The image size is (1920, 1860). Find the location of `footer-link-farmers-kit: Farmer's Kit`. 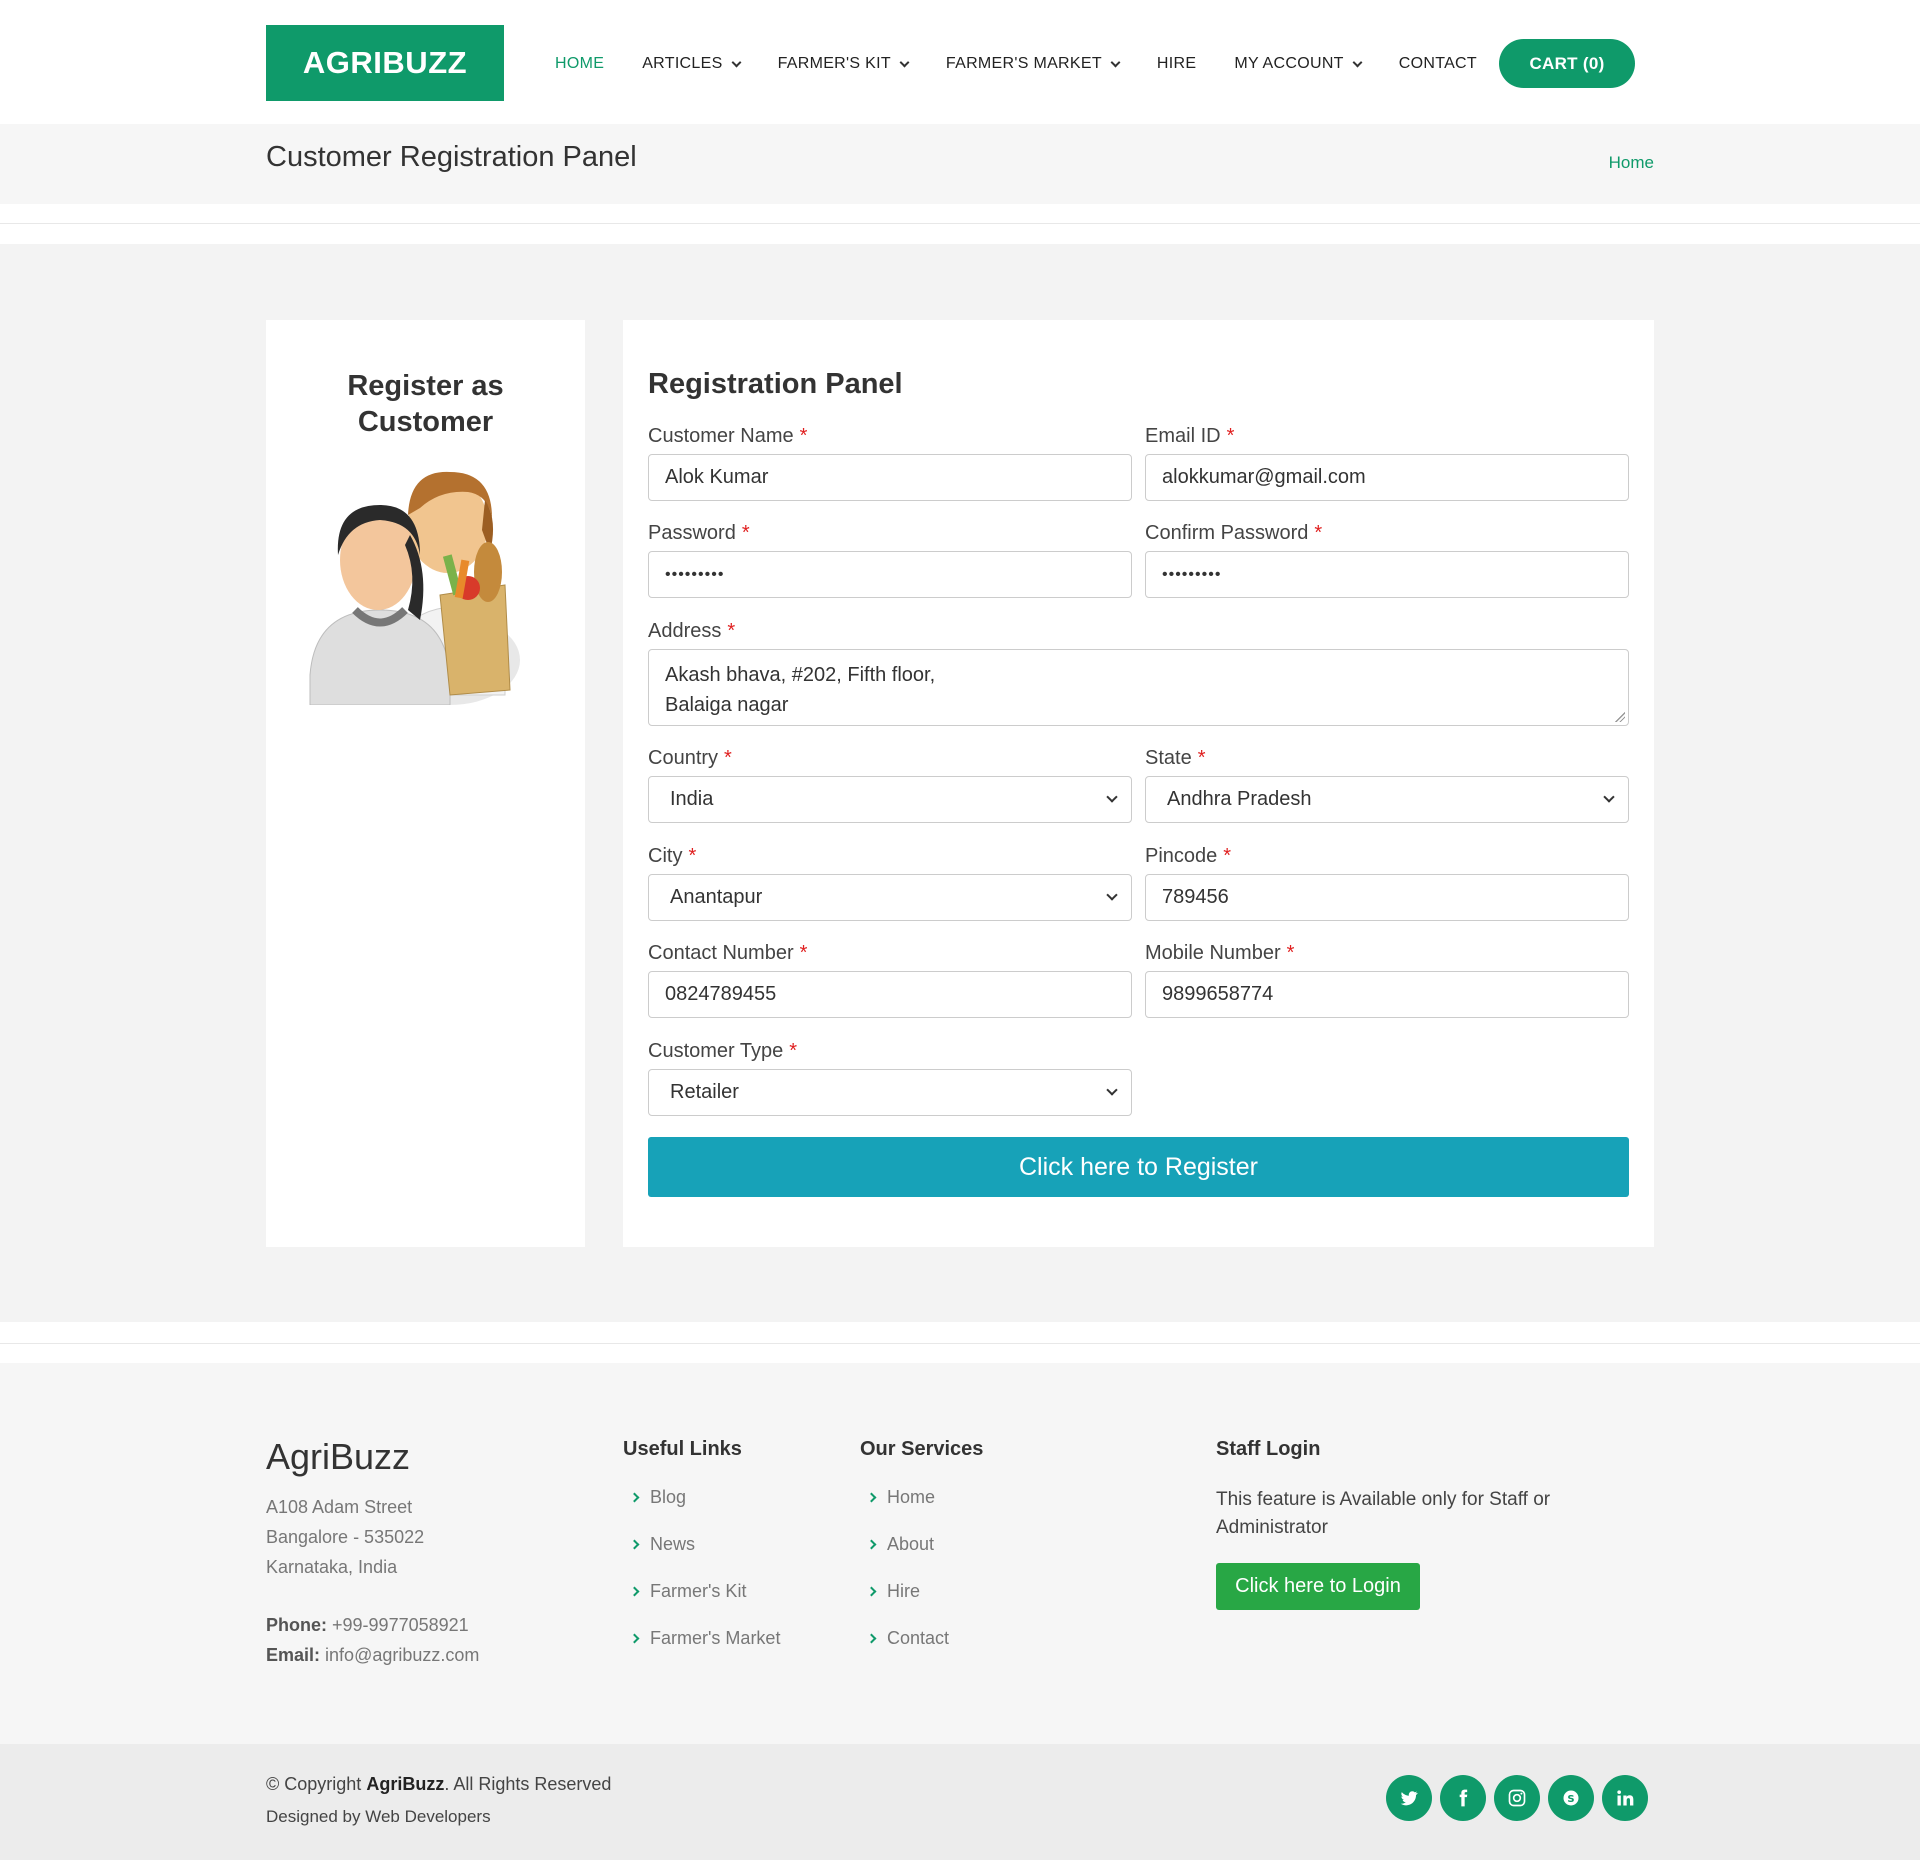

footer-link-farmers-kit: Farmer's Kit is located at coordinates (704, 1591).